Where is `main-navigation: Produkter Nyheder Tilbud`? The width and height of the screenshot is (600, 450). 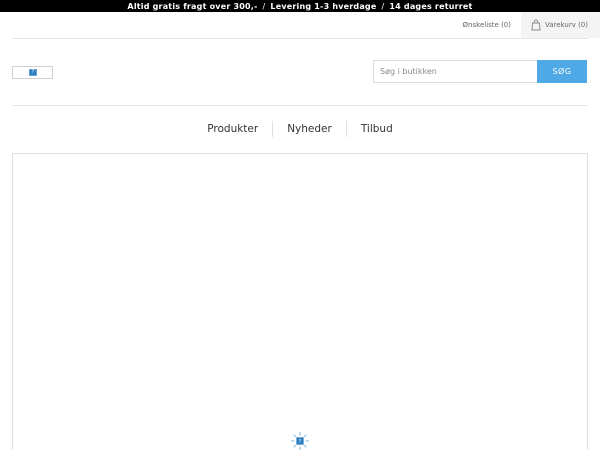
main-navigation: Produkter Nyheder Tilbud is located at coordinates (300, 129).